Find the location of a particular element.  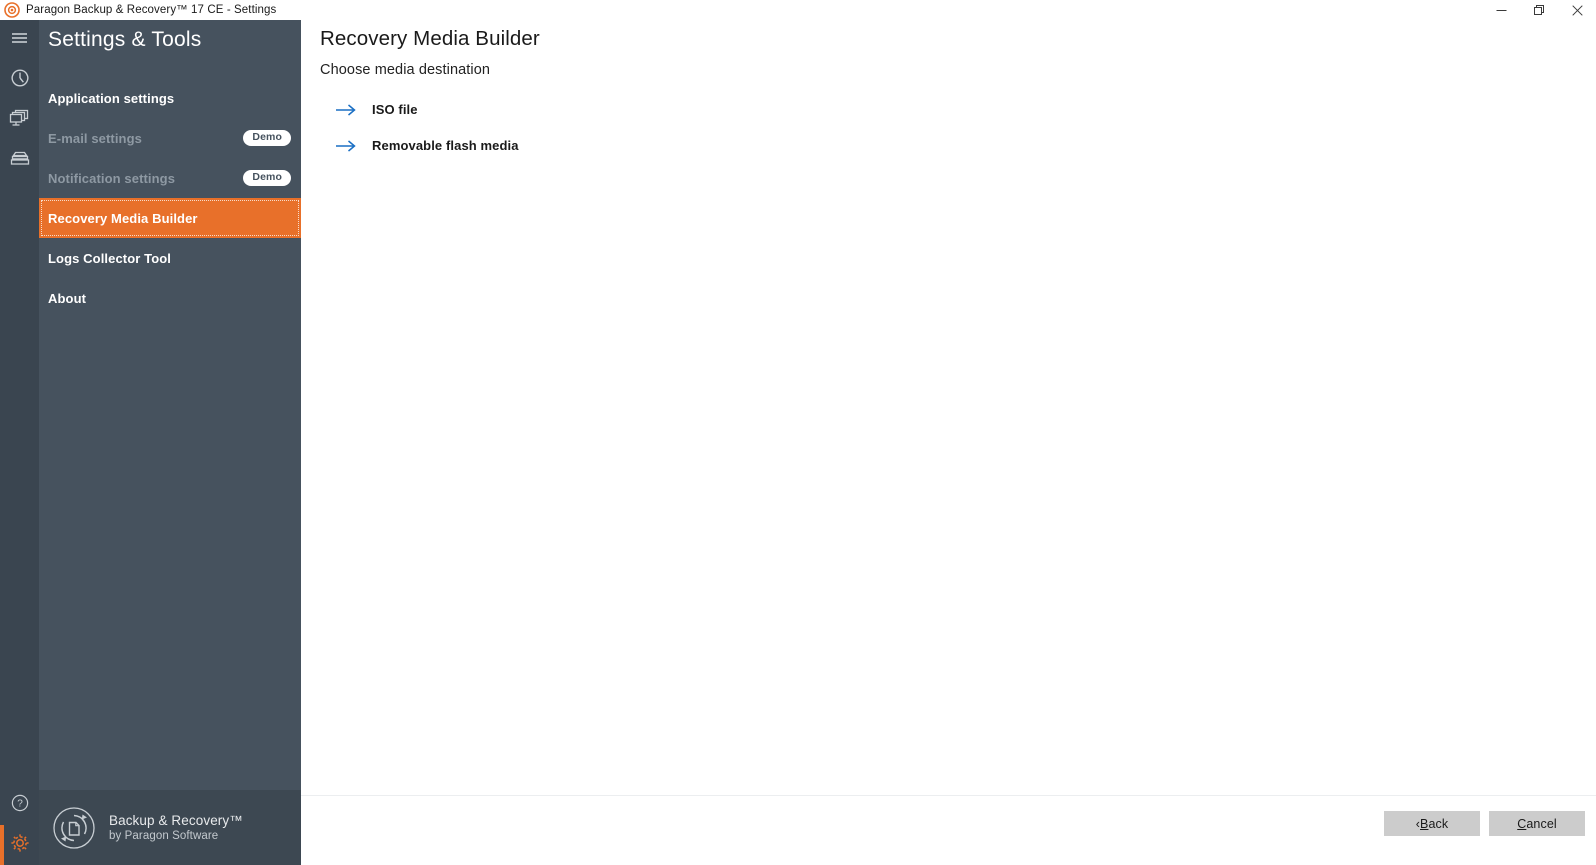

hamburger-icon is located at coordinates (19, 40).